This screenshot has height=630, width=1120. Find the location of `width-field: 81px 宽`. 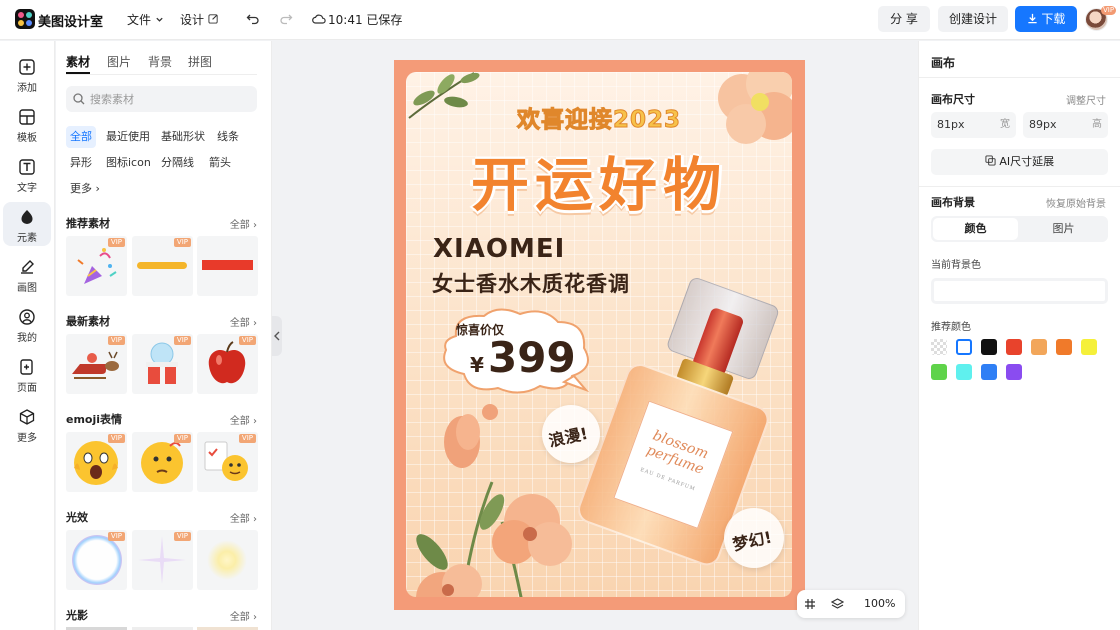

width-field: 81px 宽 is located at coordinates (973, 125).